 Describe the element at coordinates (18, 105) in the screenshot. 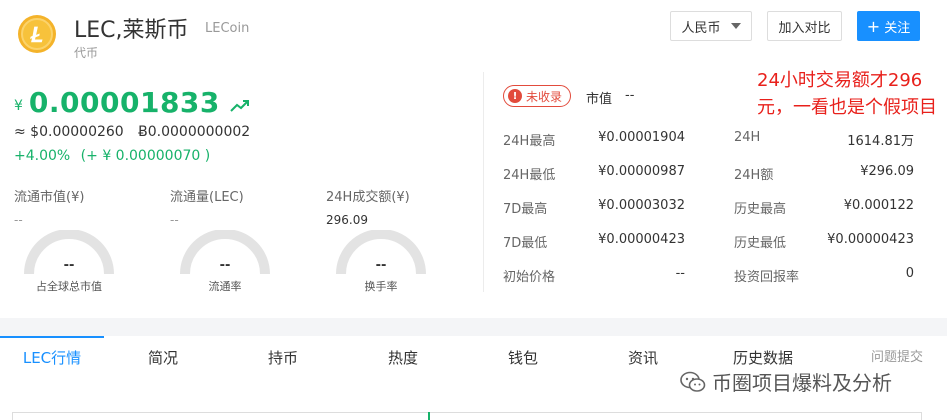

I see `price-currency-symbol: ¥` at that location.